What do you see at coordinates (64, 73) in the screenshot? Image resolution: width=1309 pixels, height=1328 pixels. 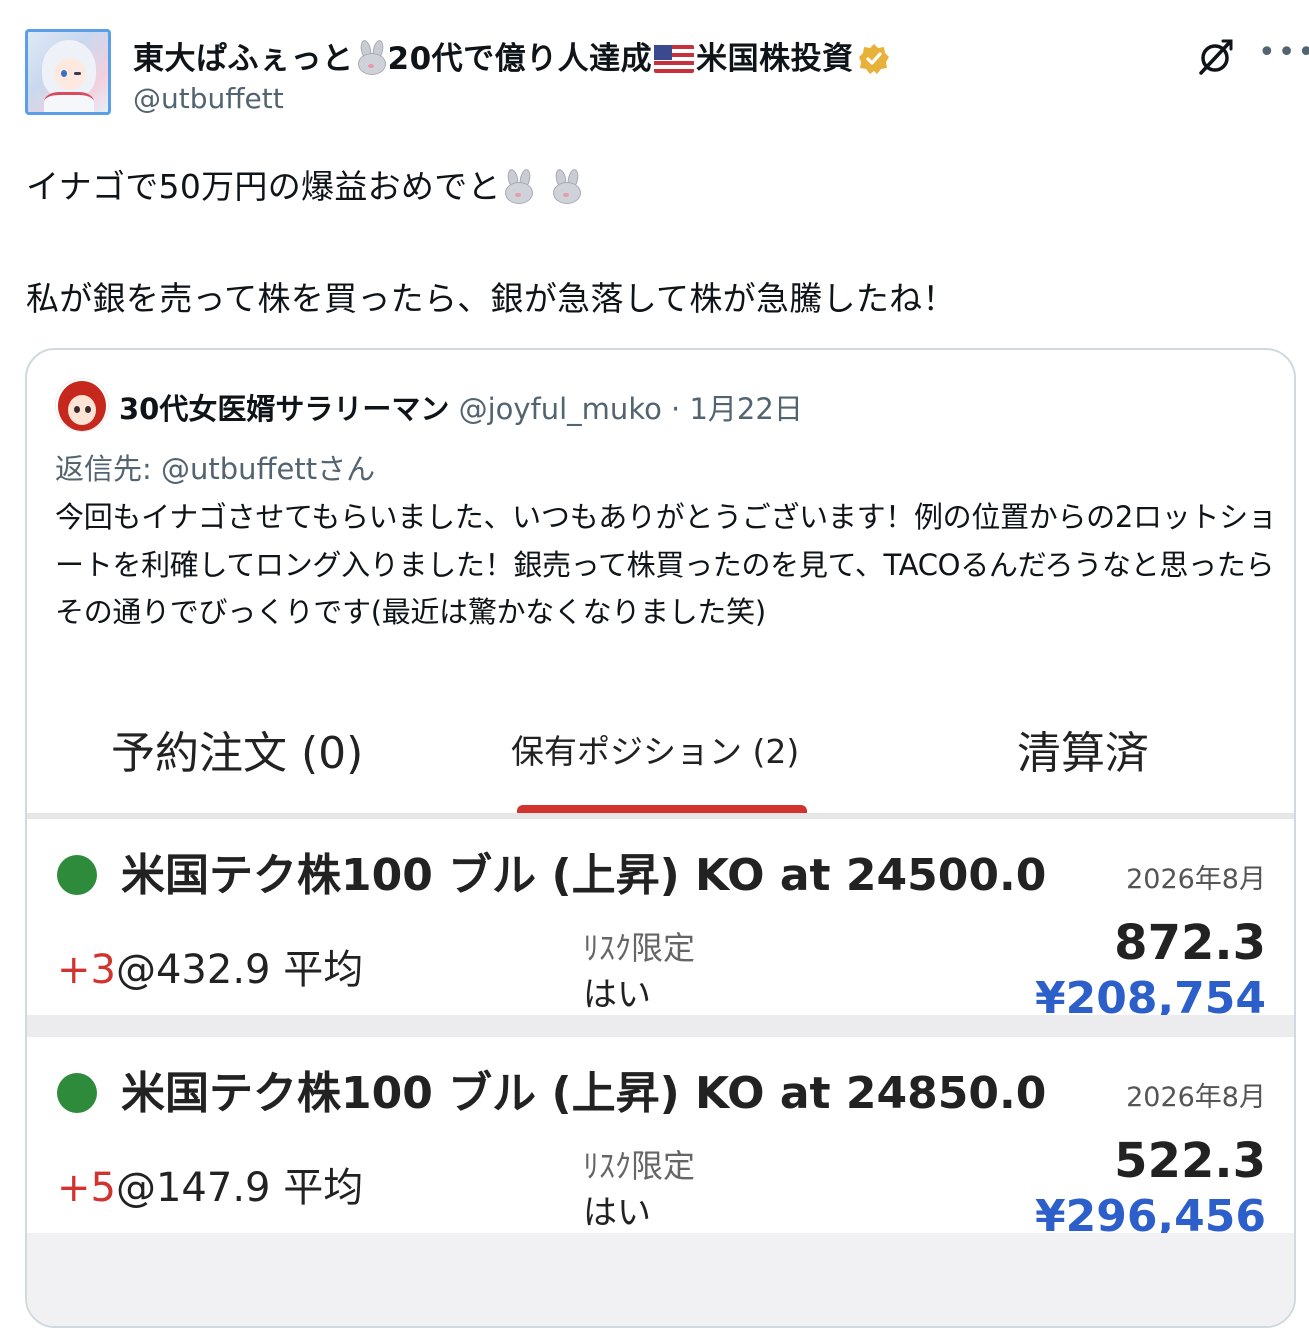 I see `avatar-eye` at bounding box center [64, 73].